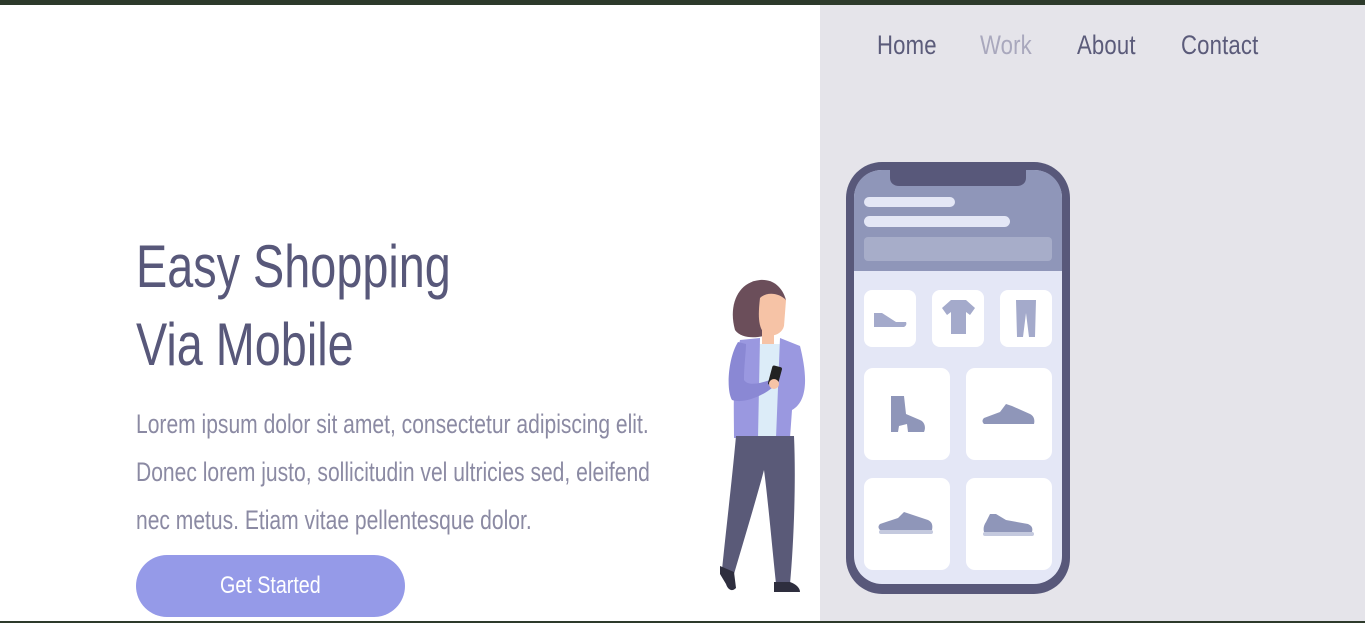 This screenshot has height=623, width=1365. Describe the element at coordinates (958, 378) in the screenshot. I see `phone-mockup` at that location.